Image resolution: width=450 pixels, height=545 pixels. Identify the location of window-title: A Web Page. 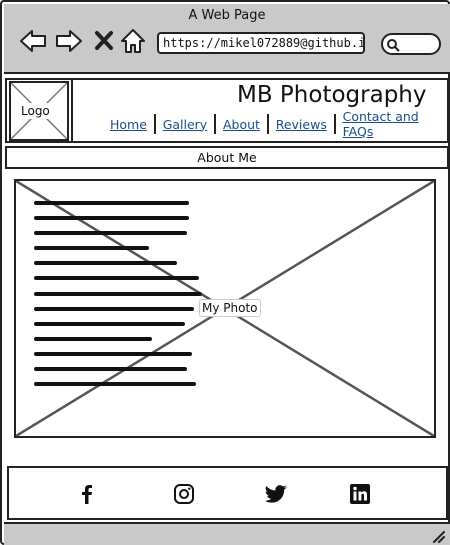
(227, 15).